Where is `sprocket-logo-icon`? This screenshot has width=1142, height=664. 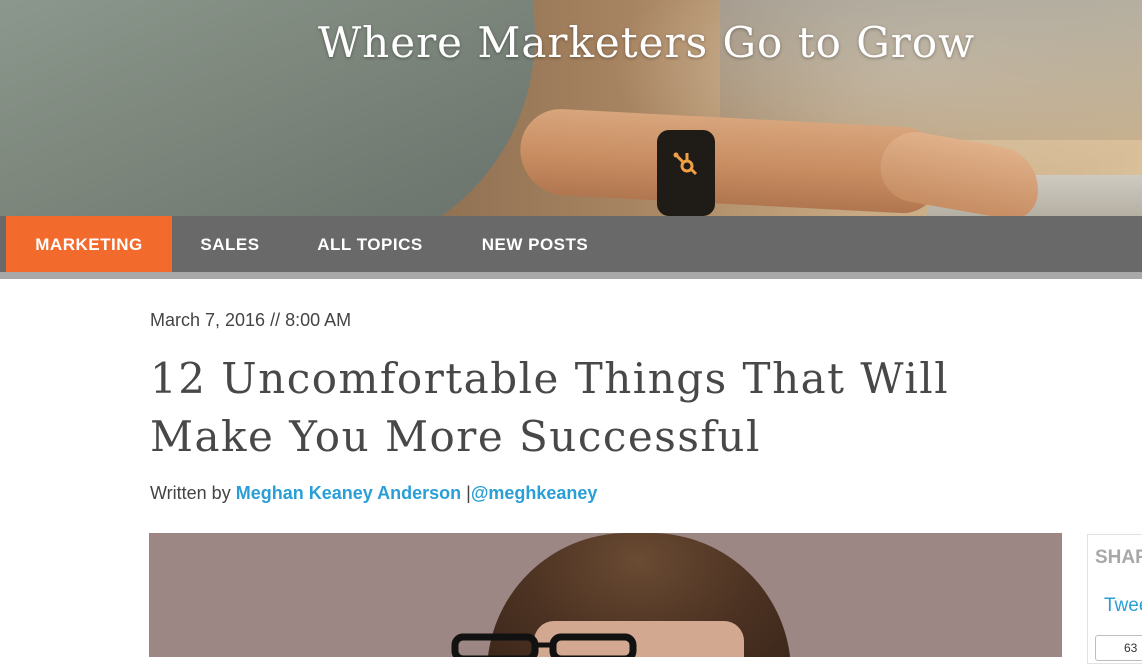
sprocket-logo-icon is located at coordinates (685, 164).